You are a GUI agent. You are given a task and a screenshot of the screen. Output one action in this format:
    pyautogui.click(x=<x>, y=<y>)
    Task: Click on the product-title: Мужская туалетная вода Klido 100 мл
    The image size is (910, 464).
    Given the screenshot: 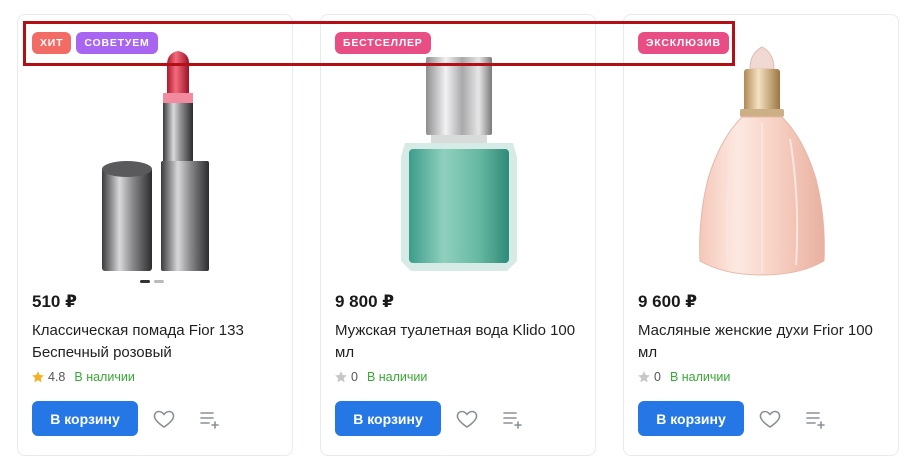 What is the action you would take?
    pyautogui.click(x=460, y=342)
    